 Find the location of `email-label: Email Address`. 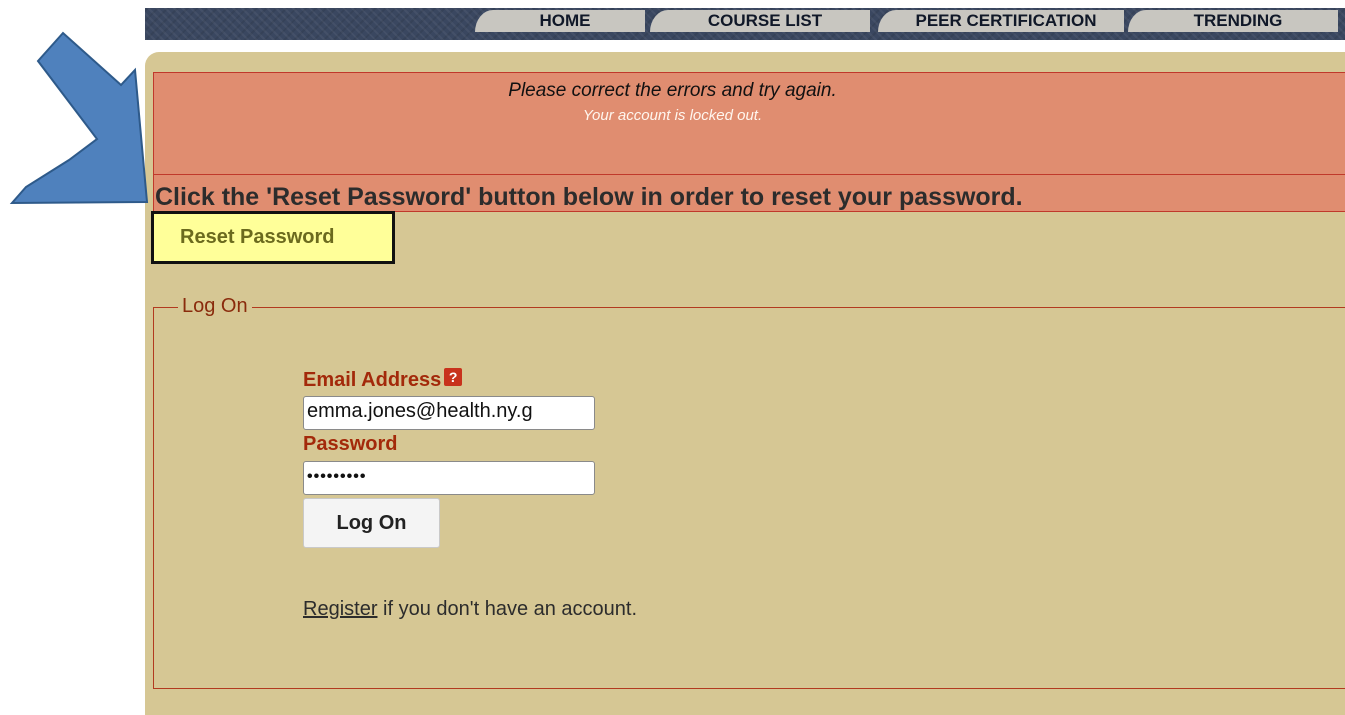

email-label: Email Address is located at coordinates (372, 380).